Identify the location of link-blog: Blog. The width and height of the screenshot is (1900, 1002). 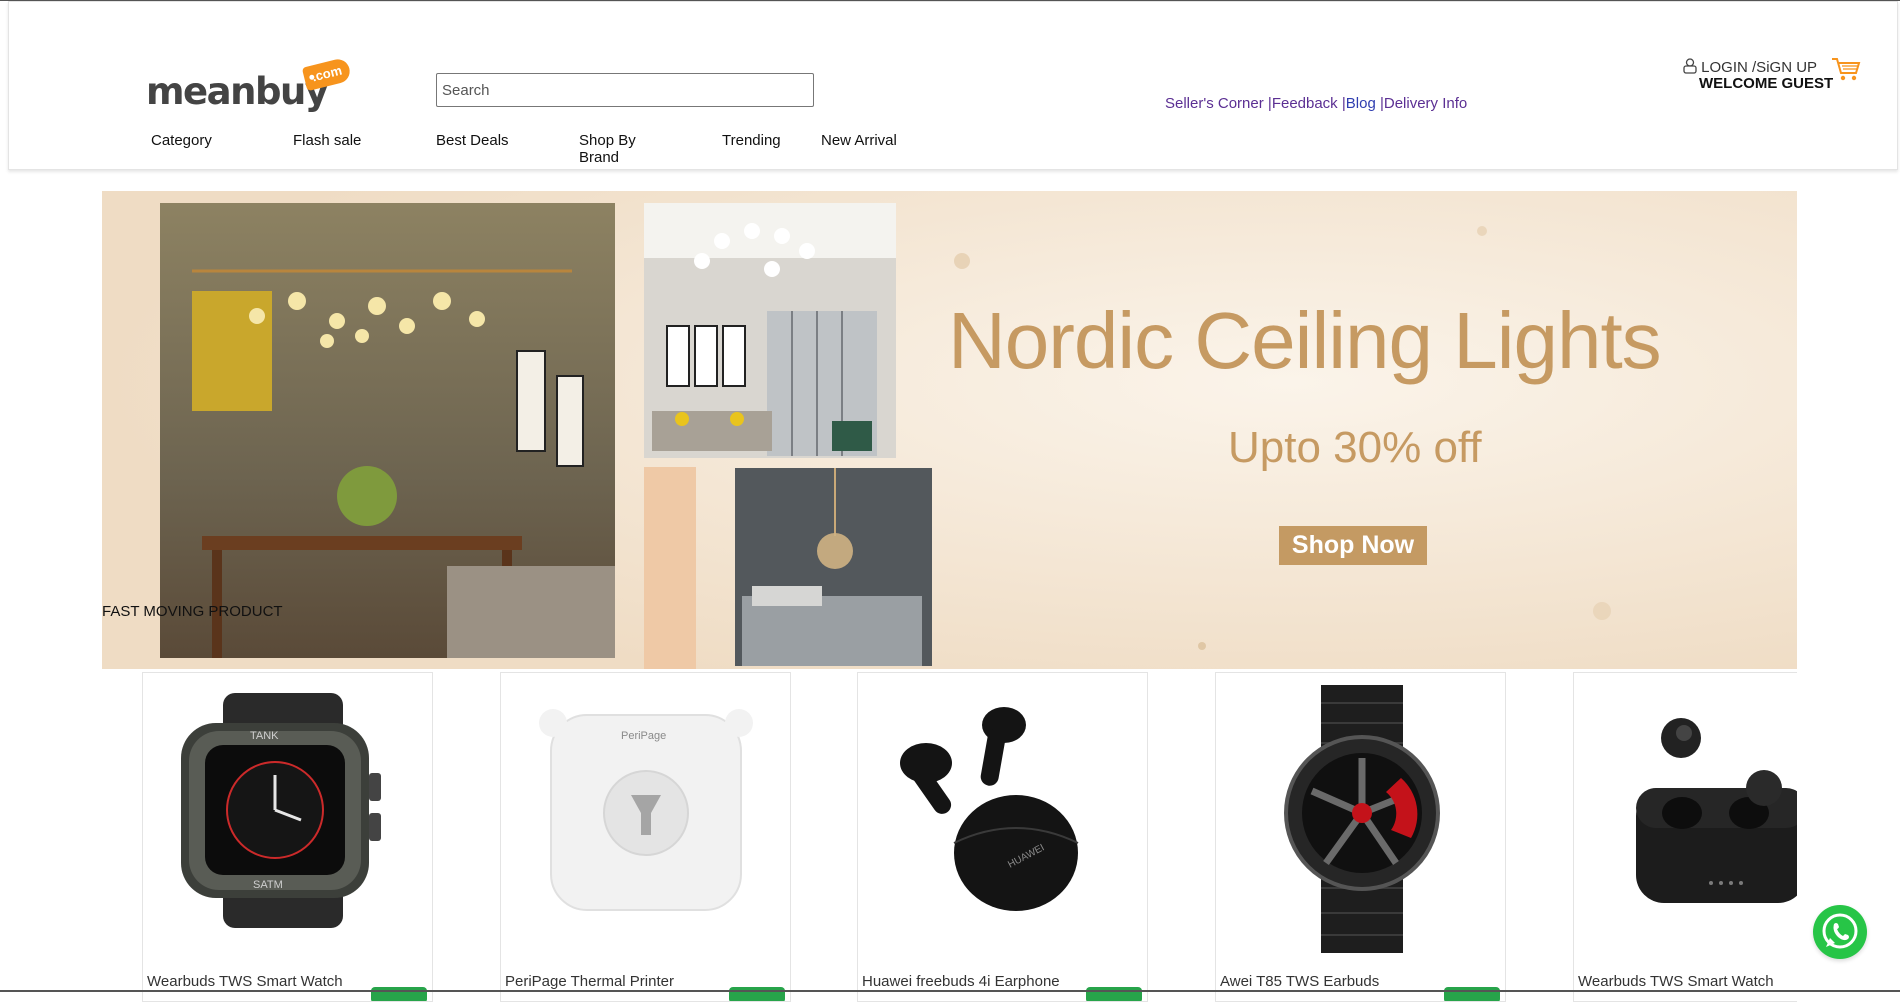
(1361, 103).